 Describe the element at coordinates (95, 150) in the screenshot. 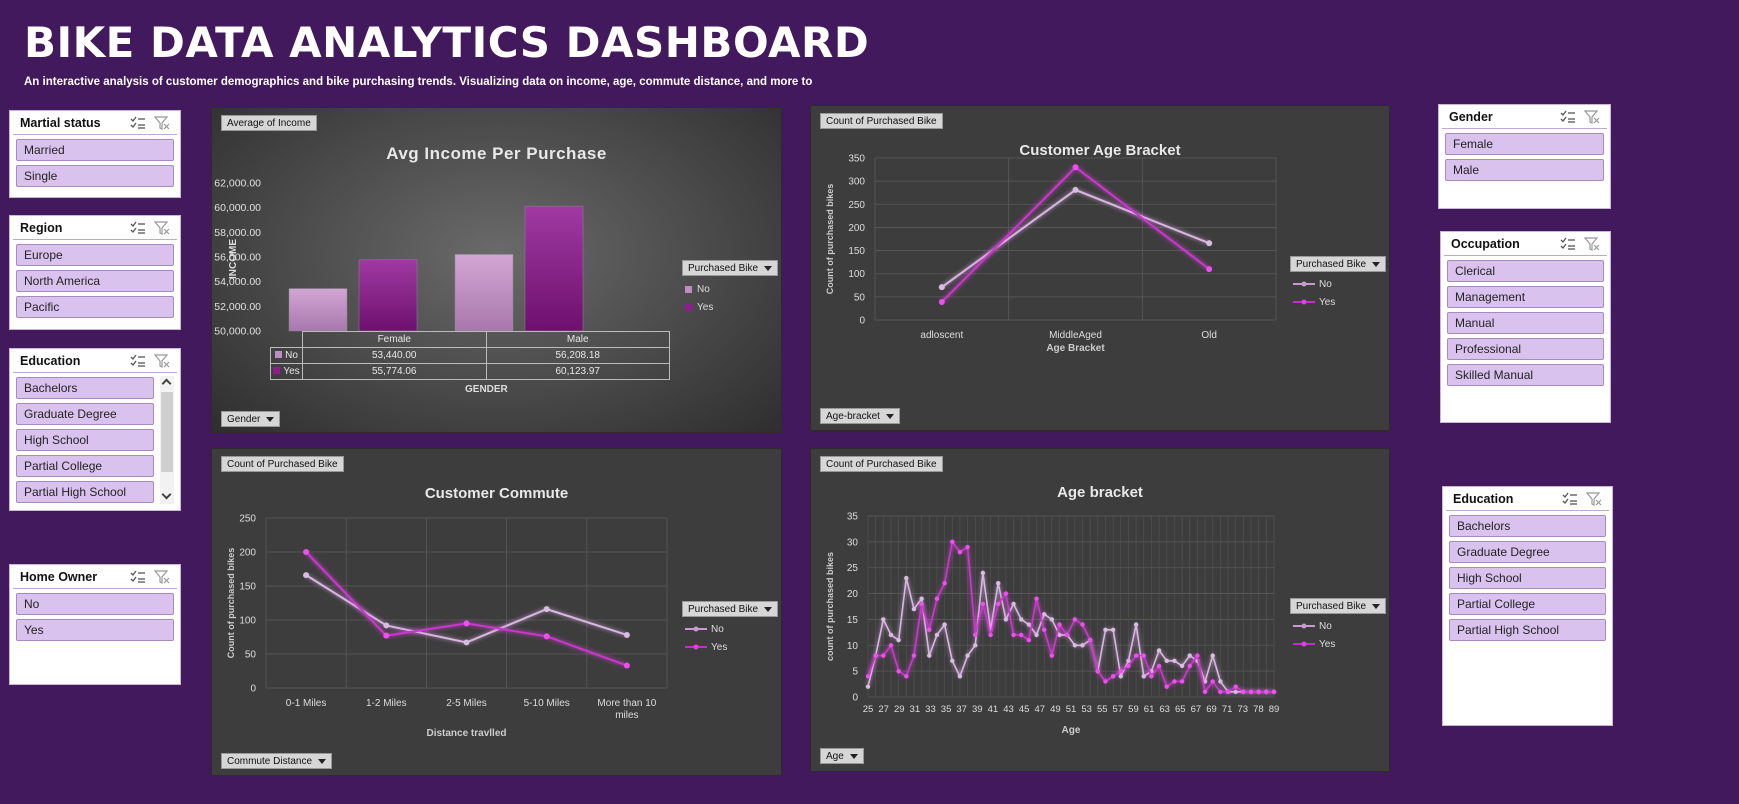

I see `slicer-item: Married` at that location.